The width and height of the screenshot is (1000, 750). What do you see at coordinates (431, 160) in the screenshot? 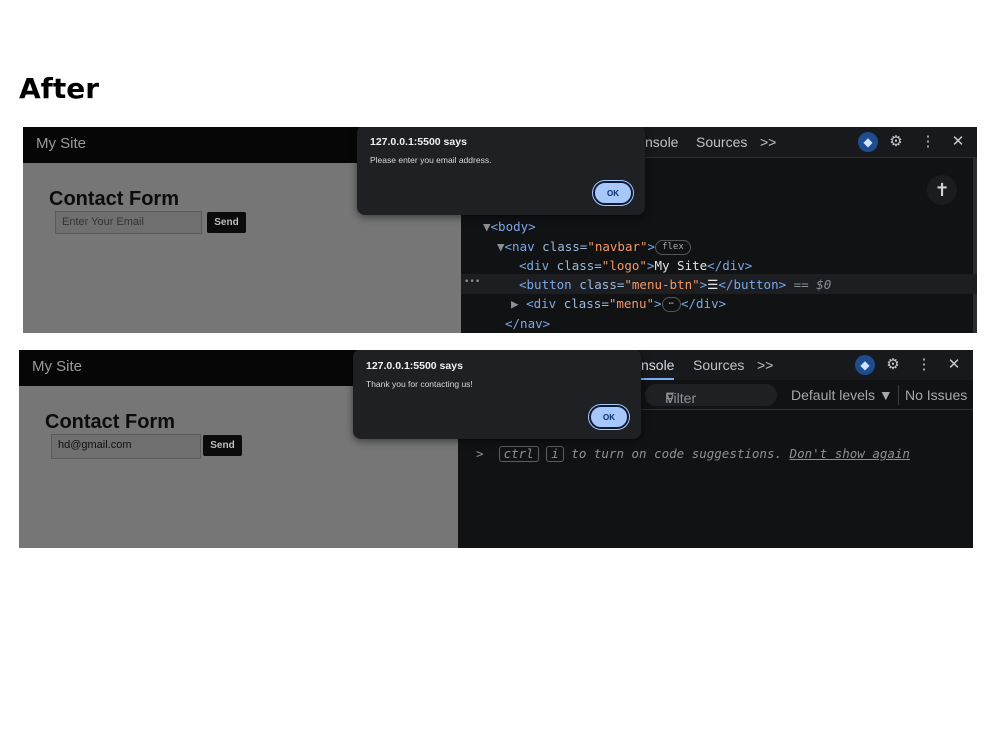
I see `dialog-message: Please enter you email address.` at bounding box center [431, 160].